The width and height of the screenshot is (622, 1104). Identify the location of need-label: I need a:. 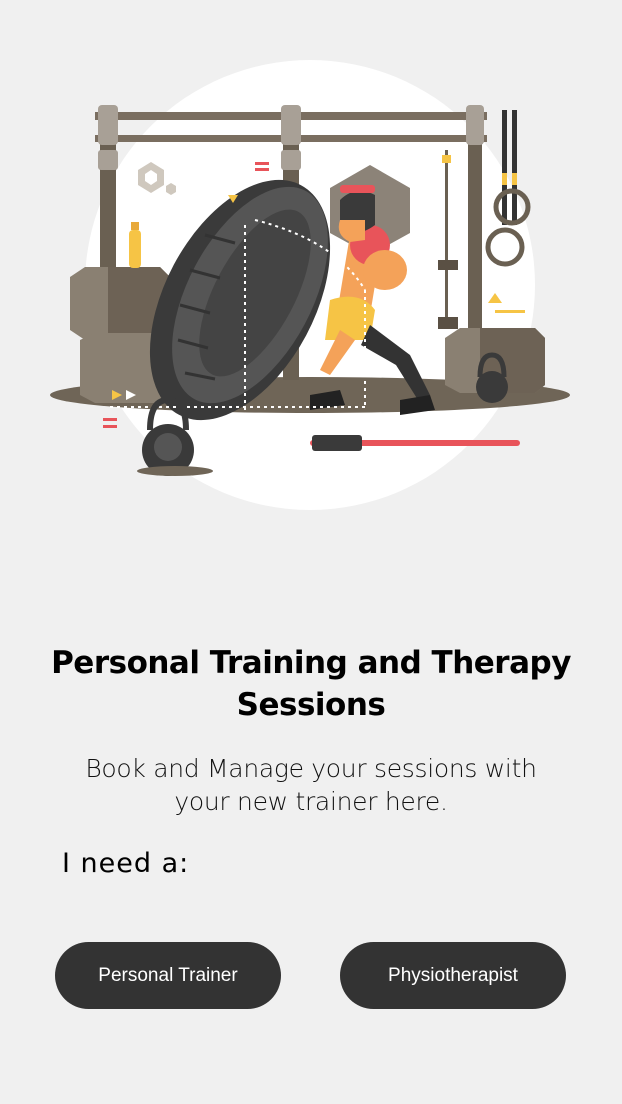
(126, 863).